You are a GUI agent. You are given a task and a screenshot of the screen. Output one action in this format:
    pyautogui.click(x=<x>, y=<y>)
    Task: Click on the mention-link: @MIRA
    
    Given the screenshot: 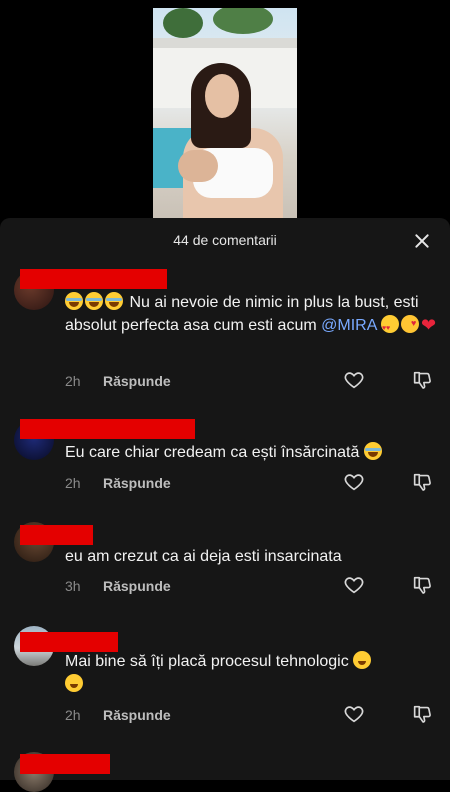 What is the action you would take?
    pyautogui.click(x=348, y=325)
    